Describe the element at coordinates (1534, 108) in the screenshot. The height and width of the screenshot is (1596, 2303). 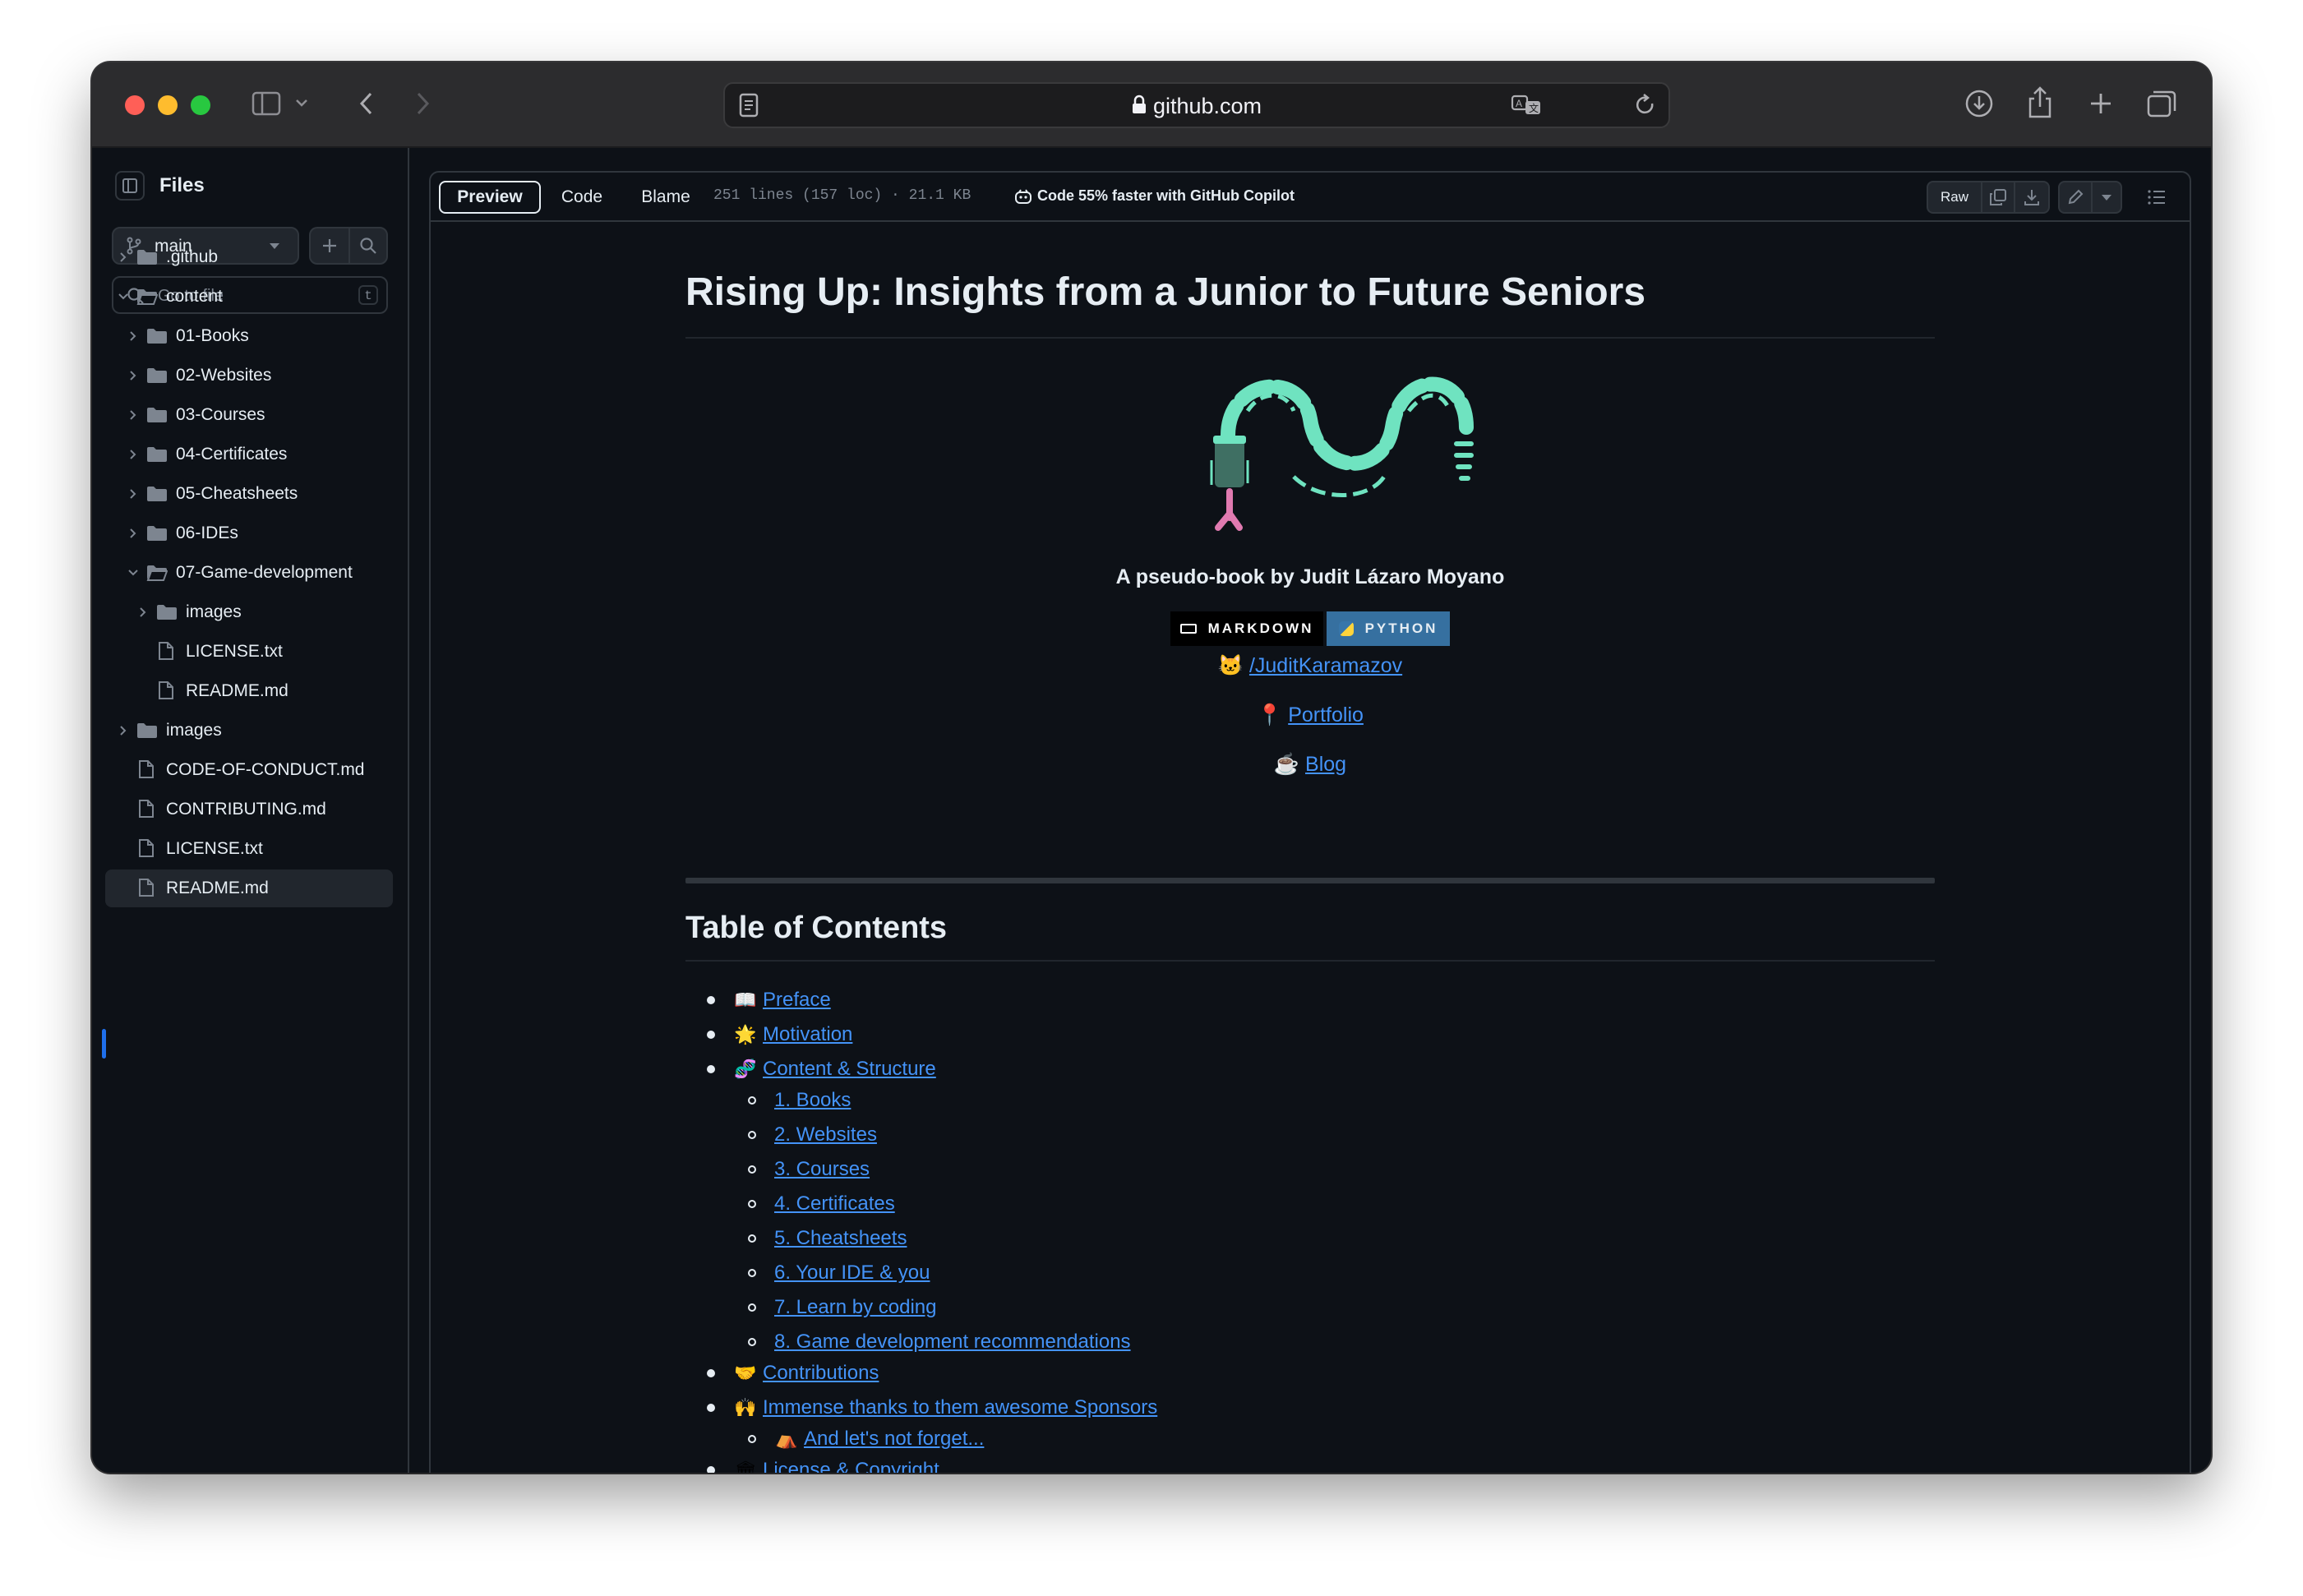
I see `svg-text: 文` at that location.